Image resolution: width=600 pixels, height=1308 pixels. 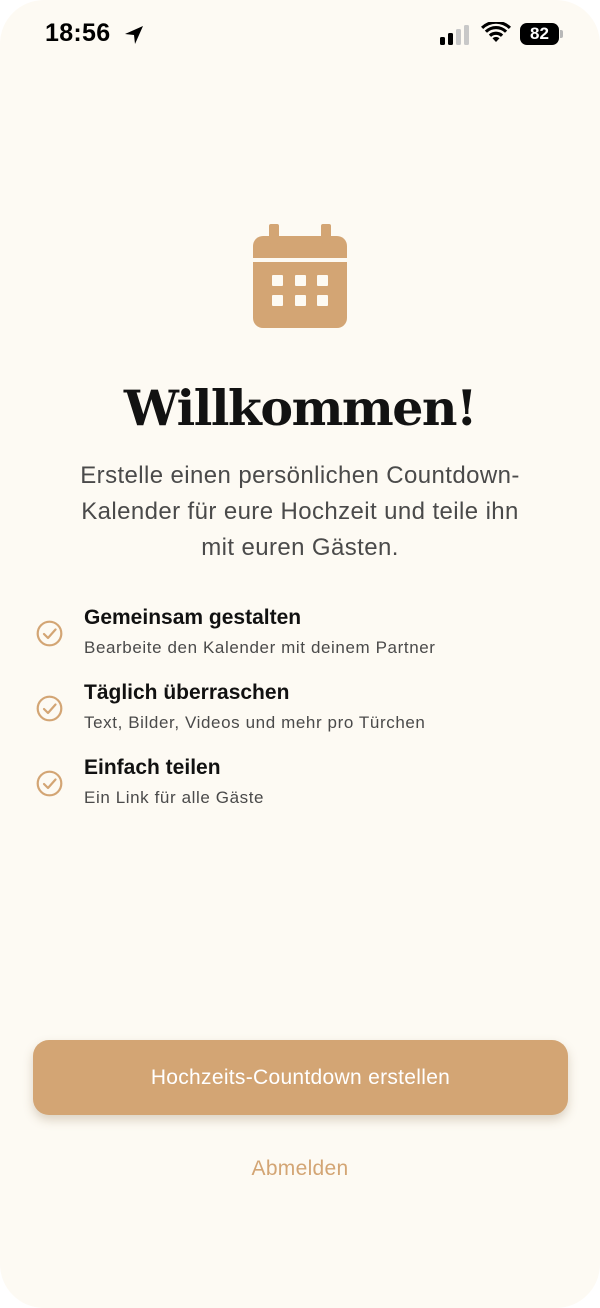 I want to click on feature-item-share: Einfach teilen Ein Link für alle Gäste, so click(x=306, y=791).